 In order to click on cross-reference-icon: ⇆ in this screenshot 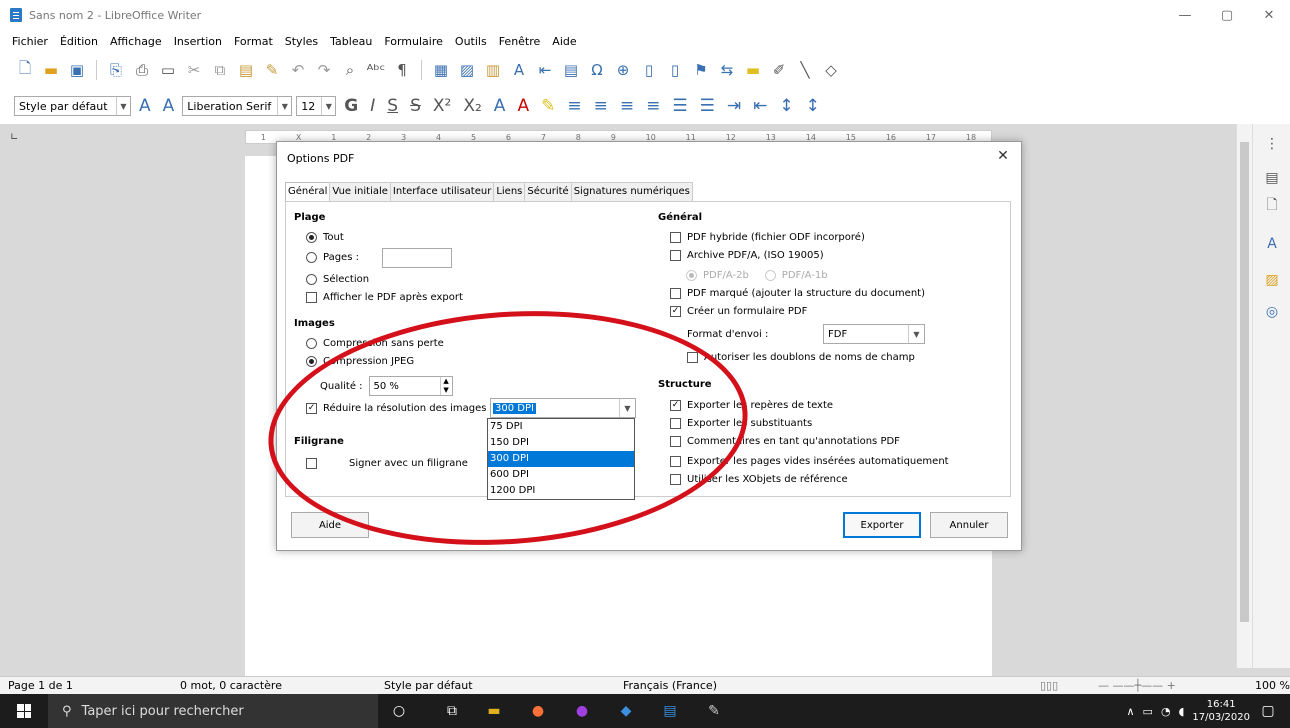, I will do `click(727, 70)`.